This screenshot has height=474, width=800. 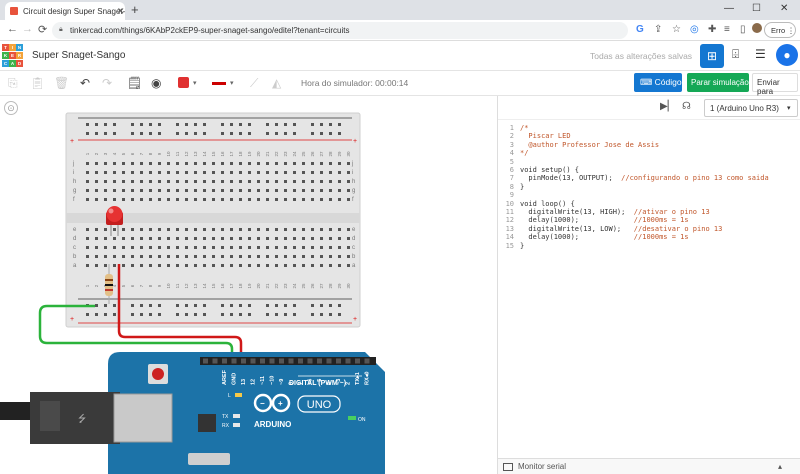 What do you see at coordinates (727, 29) in the screenshot?
I see `queue-icon: ≡` at bounding box center [727, 29].